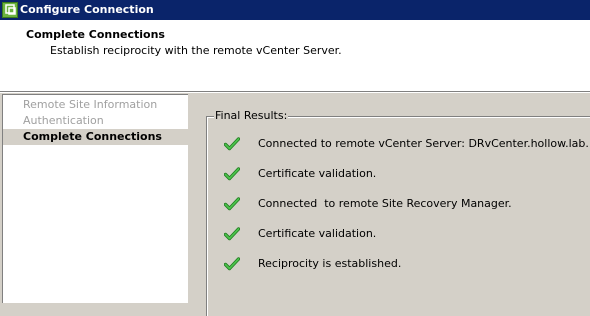  Describe the element at coordinates (95, 34) in the screenshot. I see `page-title: Complete Connections` at that location.